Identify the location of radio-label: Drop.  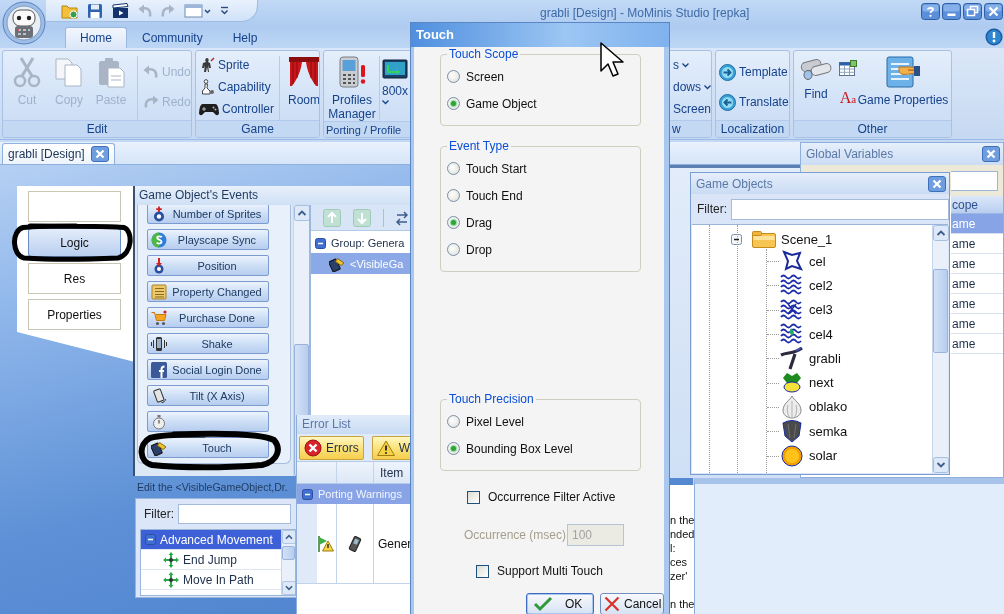
(479, 249).